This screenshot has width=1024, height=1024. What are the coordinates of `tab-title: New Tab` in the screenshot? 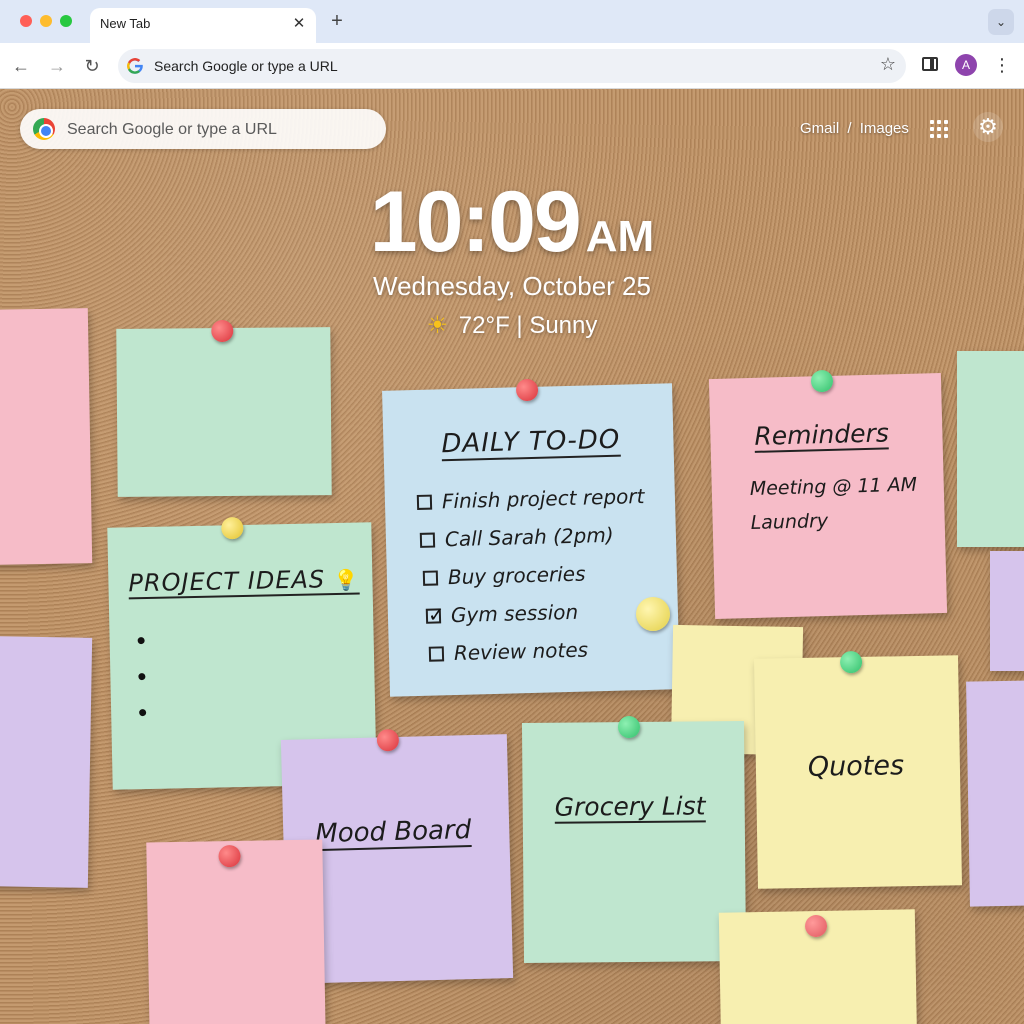 It's located at (125, 23).